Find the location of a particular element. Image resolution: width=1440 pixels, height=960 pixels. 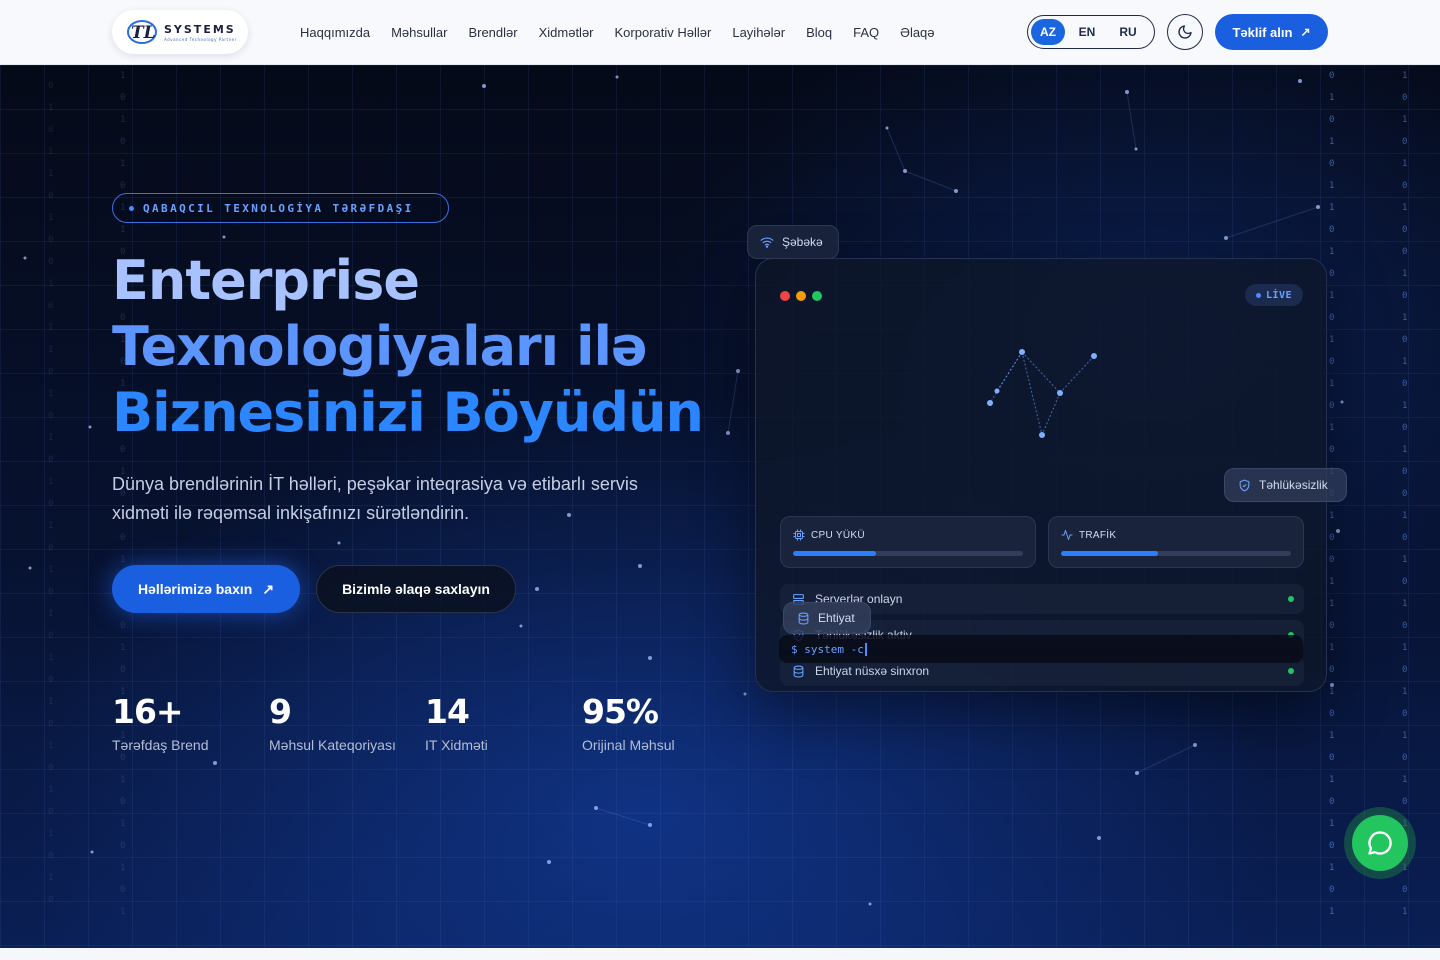

view-solutions-button: Həllərimizə baxın ↗ is located at coordinates (206, 589).